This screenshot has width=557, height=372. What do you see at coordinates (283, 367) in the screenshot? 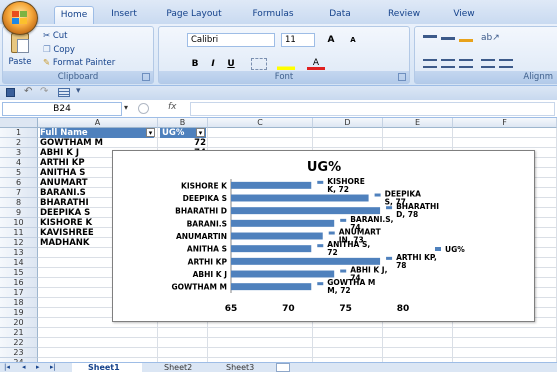
I see `insert-sheet-icon` at bounding box center [283, 367].